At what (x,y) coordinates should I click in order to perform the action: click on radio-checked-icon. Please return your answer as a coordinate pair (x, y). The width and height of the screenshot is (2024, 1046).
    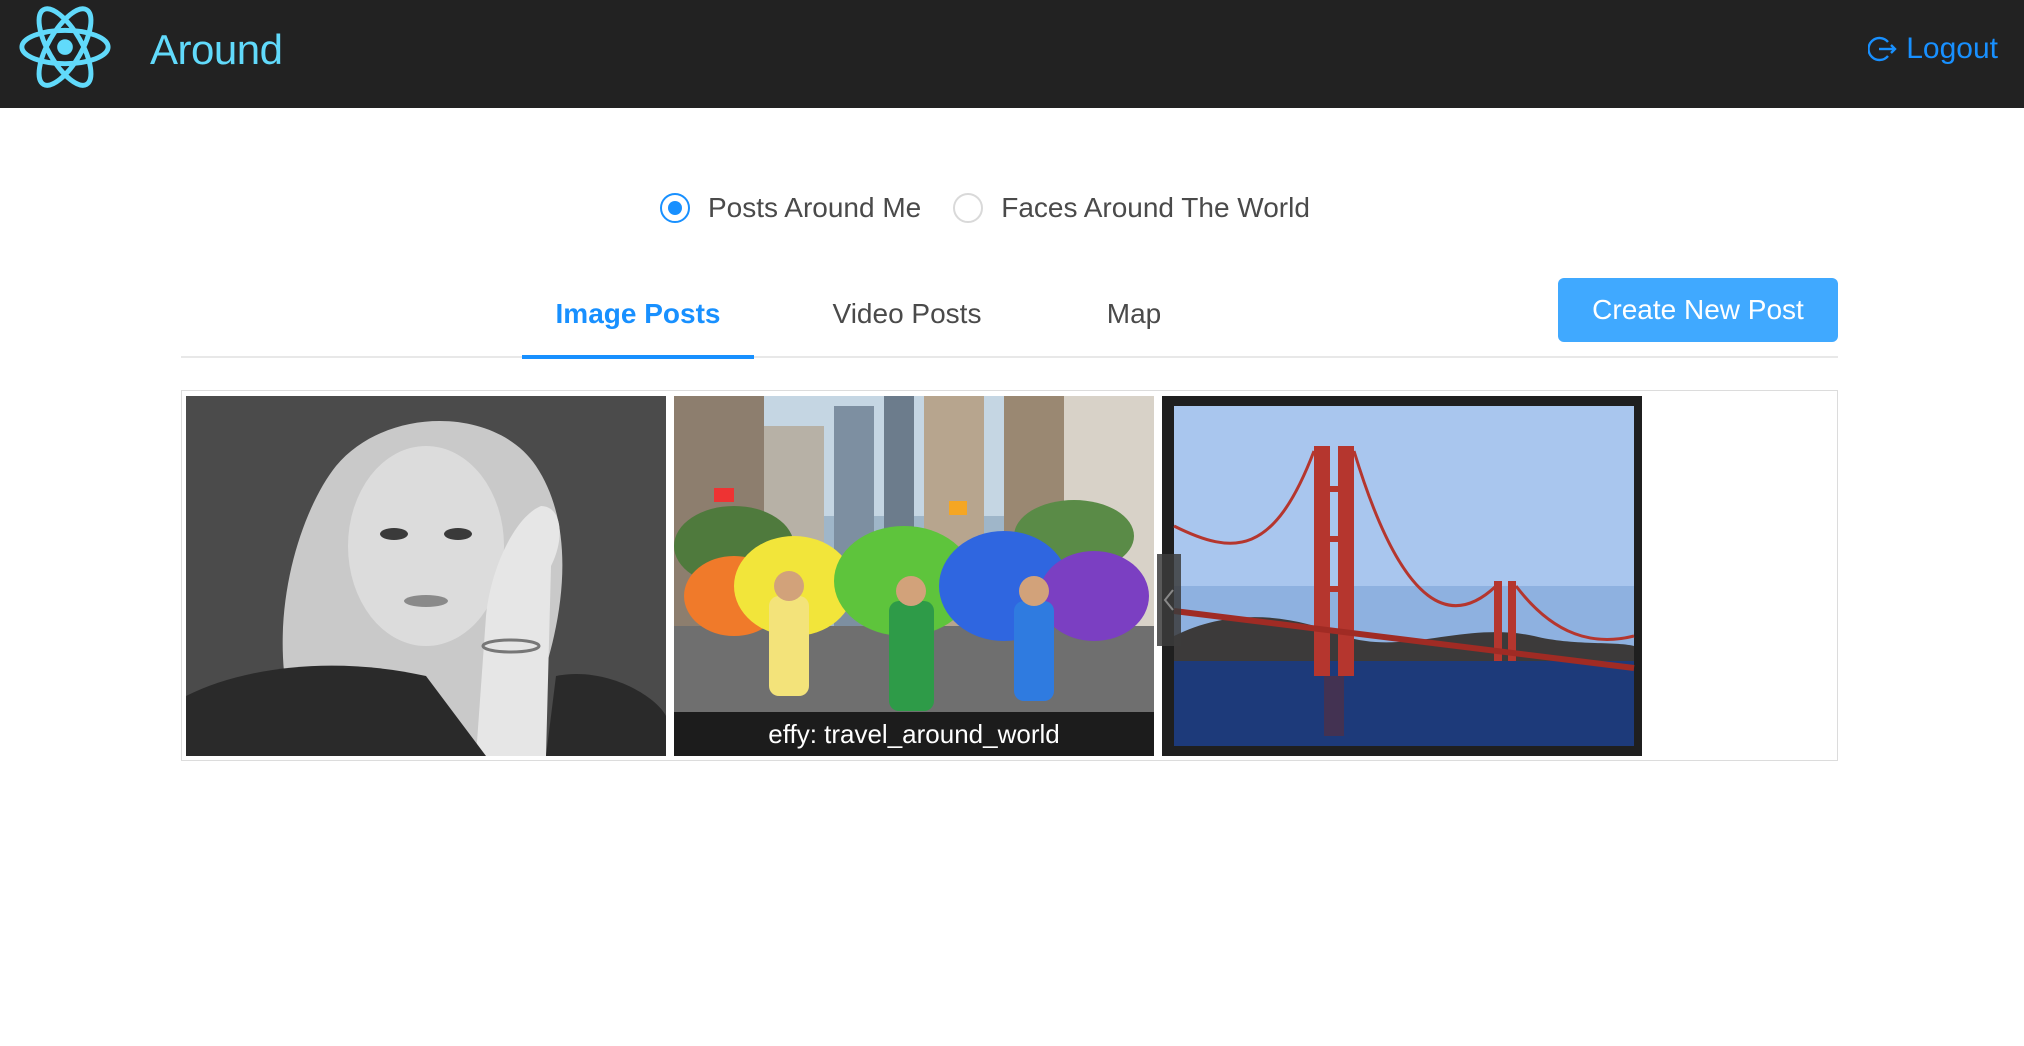
    Looking at the image, I should click on (675, 208).